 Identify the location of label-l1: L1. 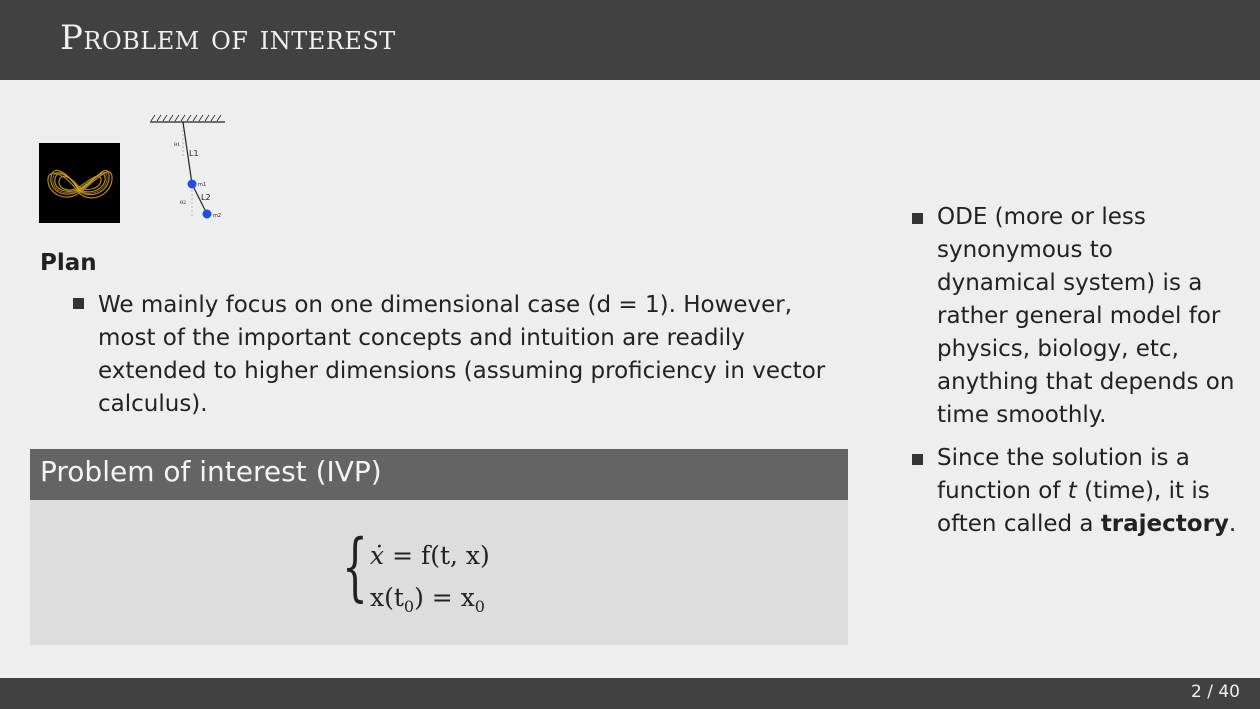
(194, 153).